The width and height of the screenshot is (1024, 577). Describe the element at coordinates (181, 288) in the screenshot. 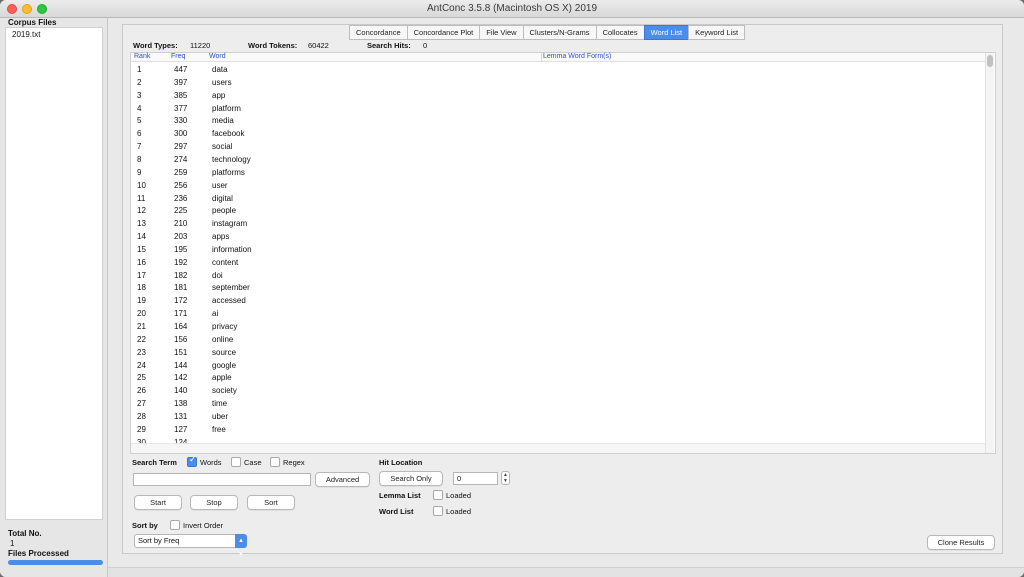

I see `freq-cell: 181` at that location.